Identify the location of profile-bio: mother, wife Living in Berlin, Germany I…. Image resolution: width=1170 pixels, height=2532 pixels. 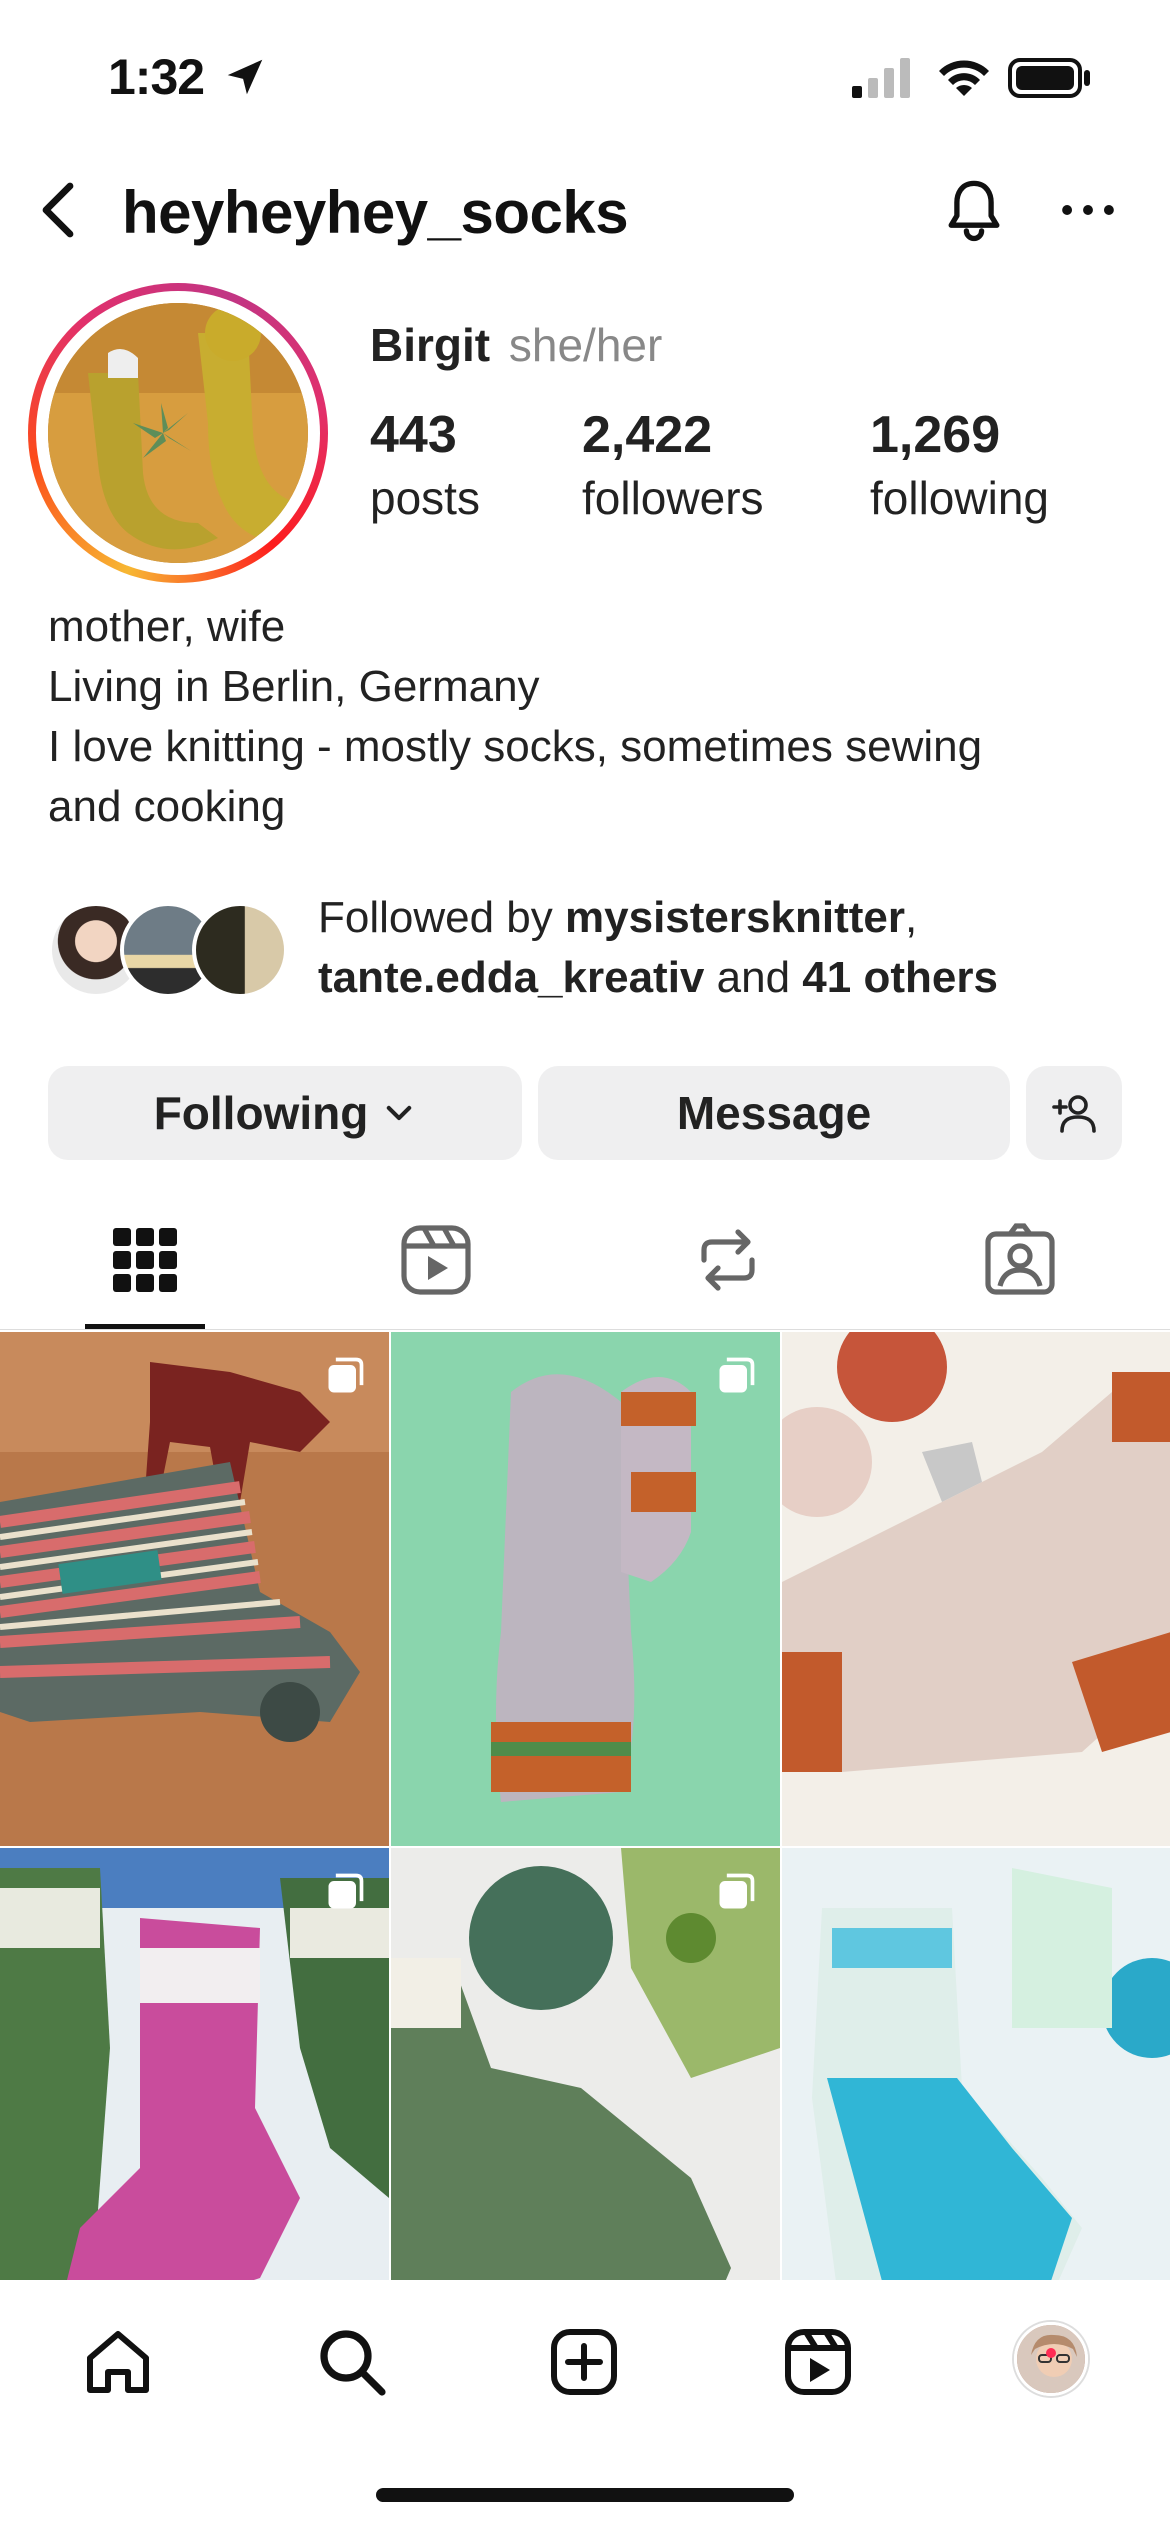
(593, 717).